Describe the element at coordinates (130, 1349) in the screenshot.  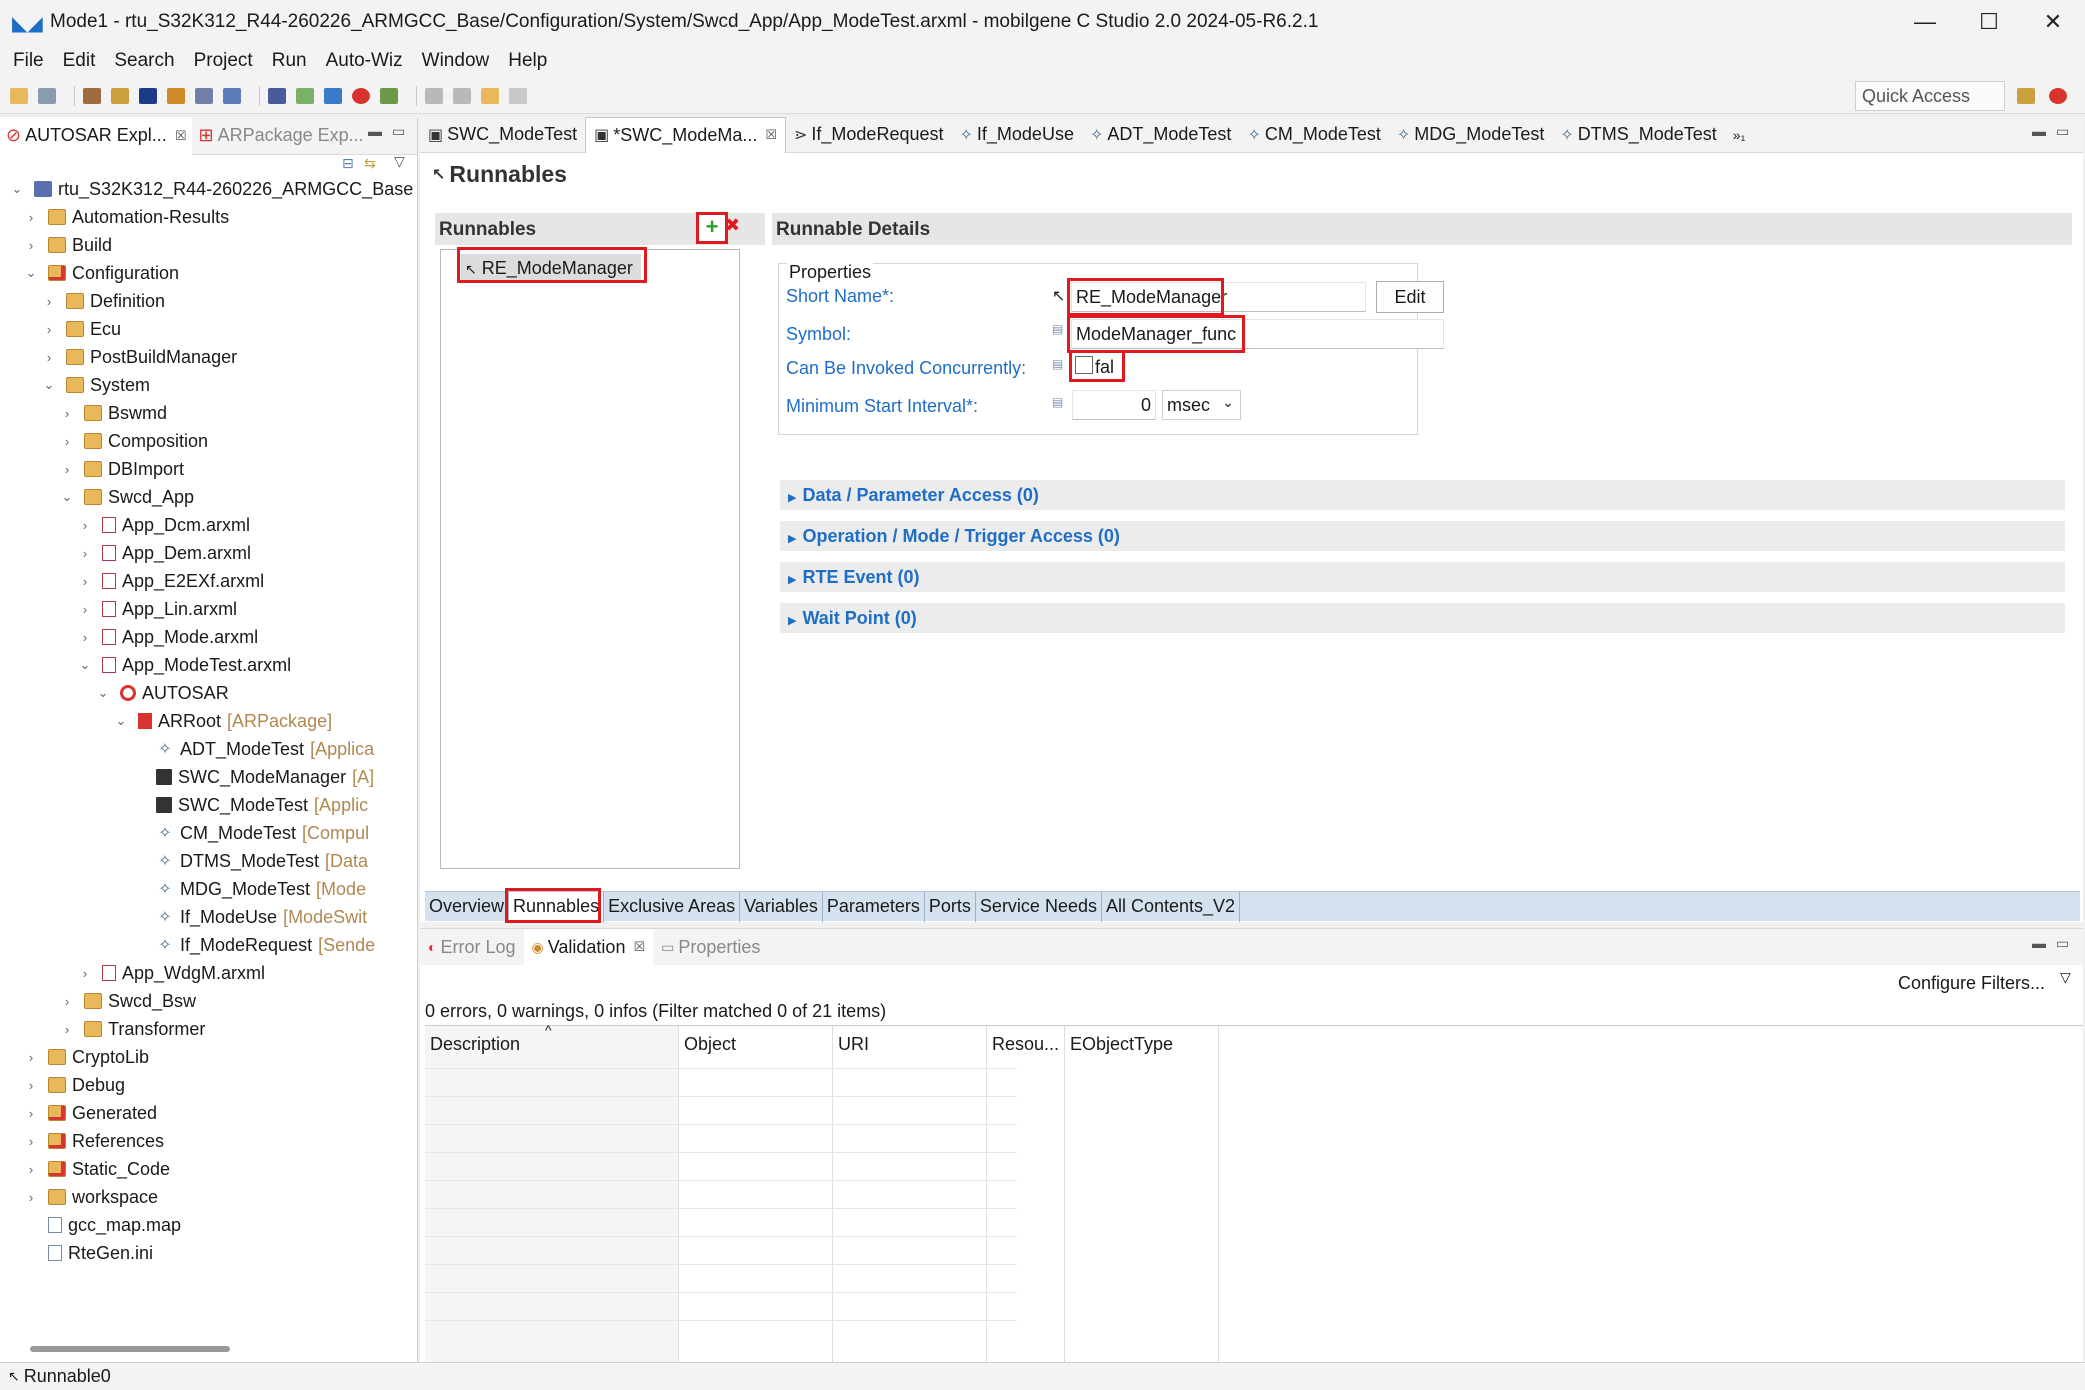
I see `horizontal-scrollbar` at that location.